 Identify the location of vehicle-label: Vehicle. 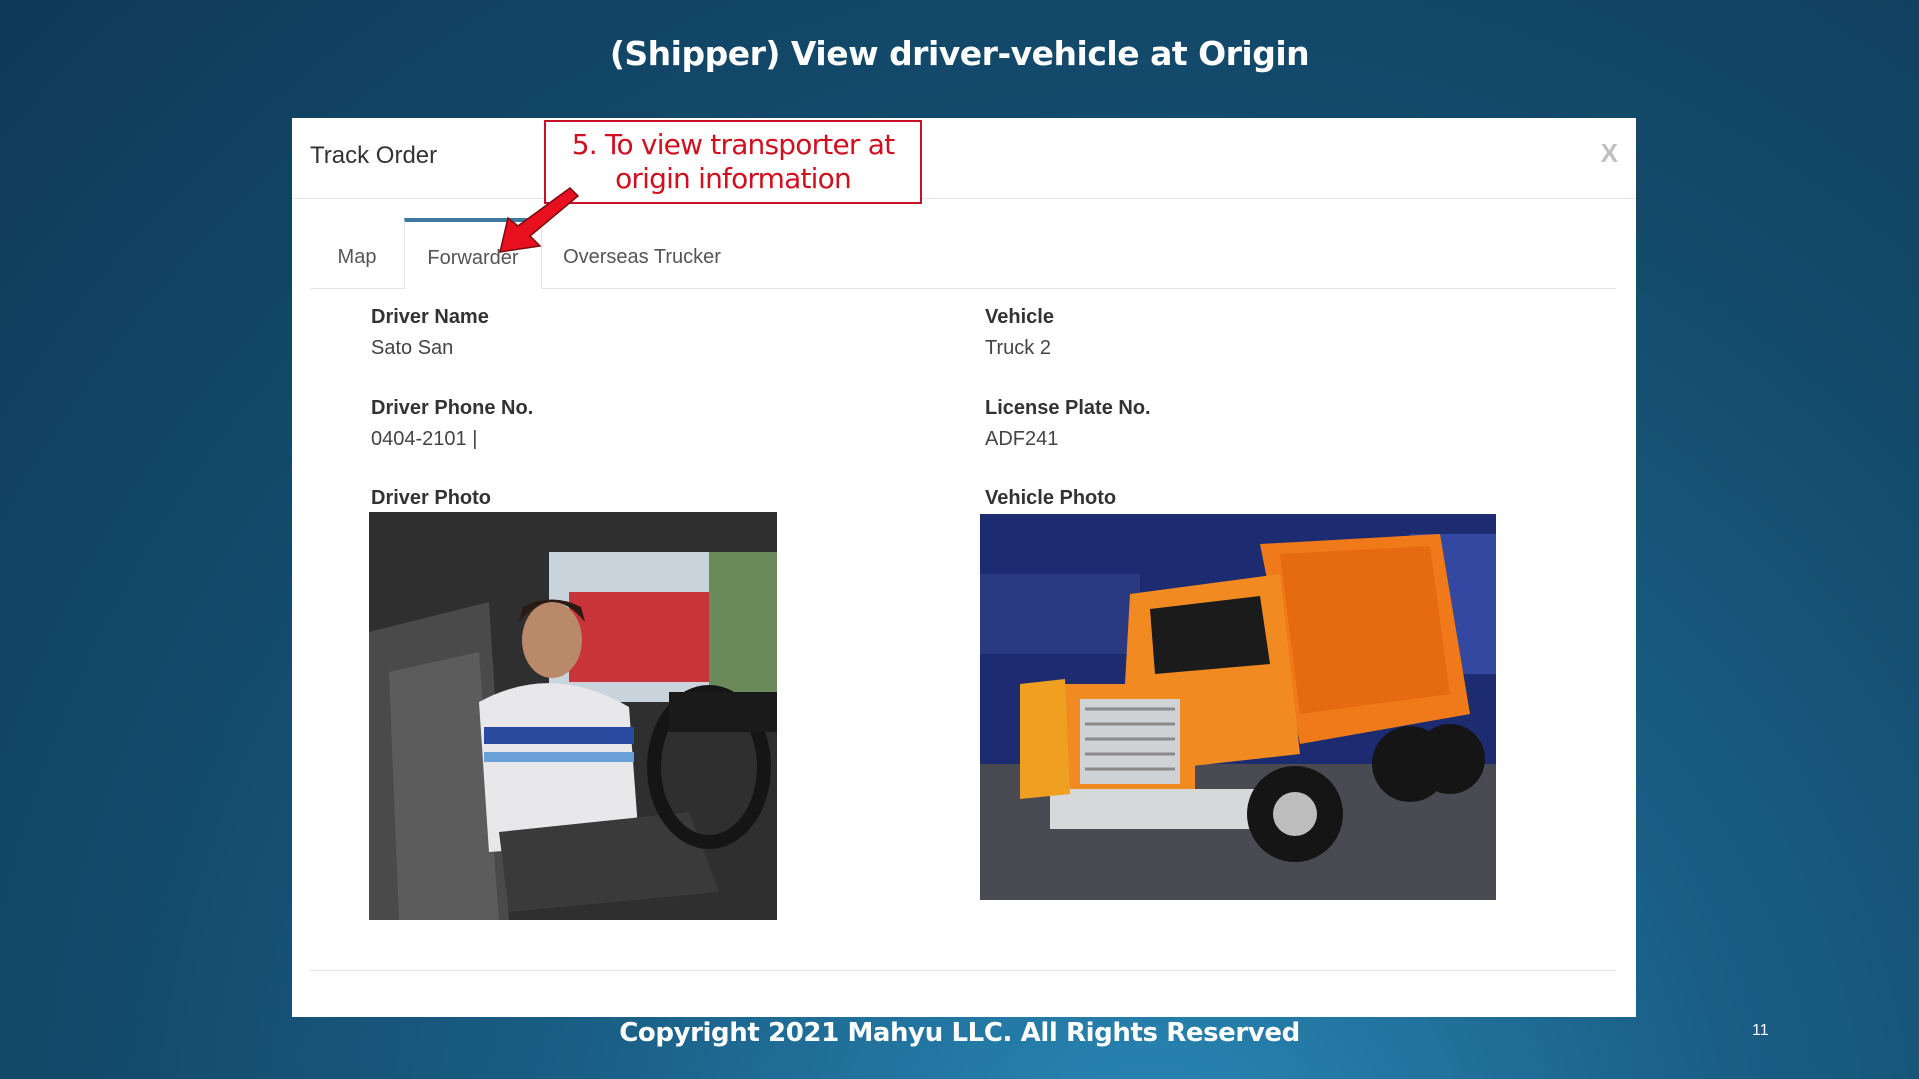
(1019, 317).